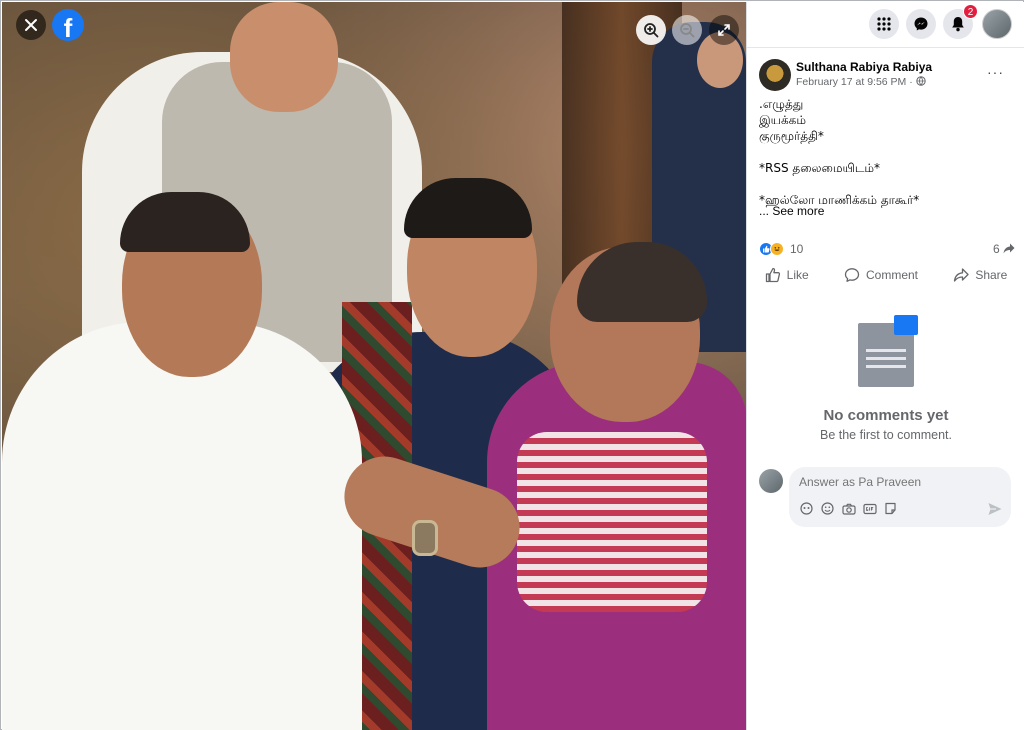 This screenshot has height=730, width=1024. What do you see at coordinates (797, 275) in the screenshot?
I see `like-label: Like` at bounding box center [797, 275].